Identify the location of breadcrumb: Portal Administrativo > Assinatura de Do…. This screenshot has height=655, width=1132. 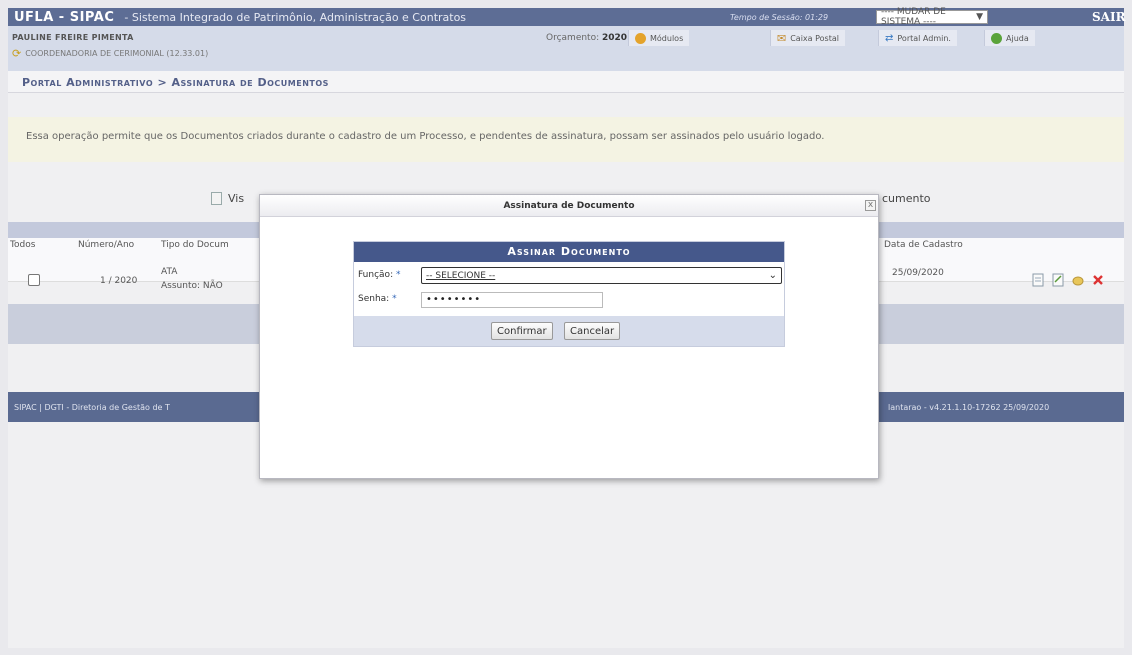
(566, 82).